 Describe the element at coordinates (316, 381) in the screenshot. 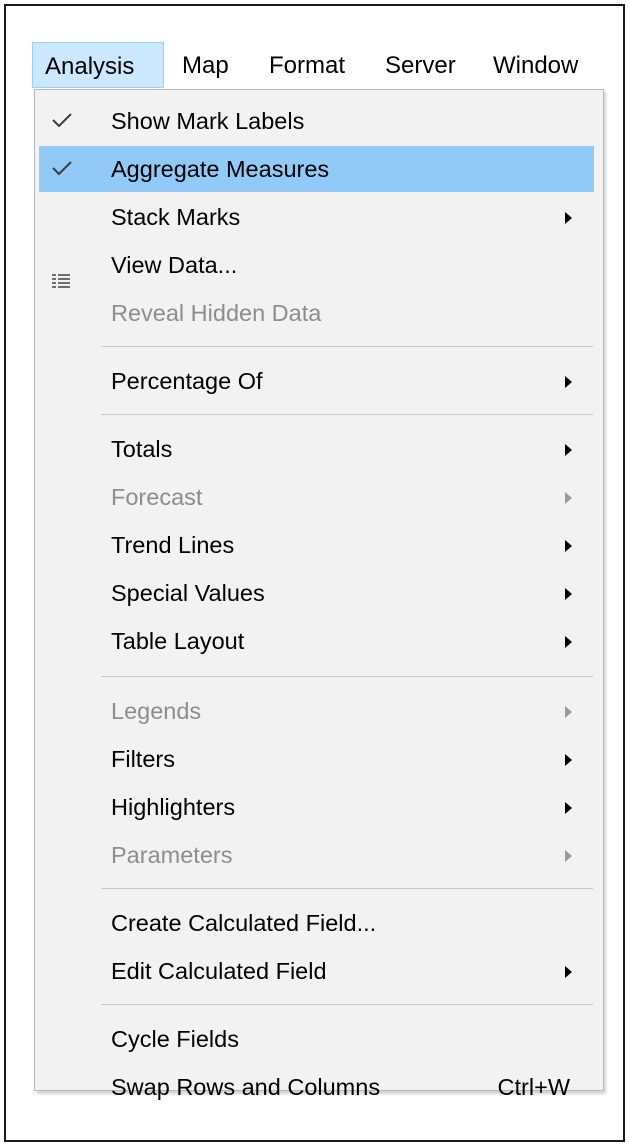

I see `menu-item-percentage-of: Percentage Of` at that location.